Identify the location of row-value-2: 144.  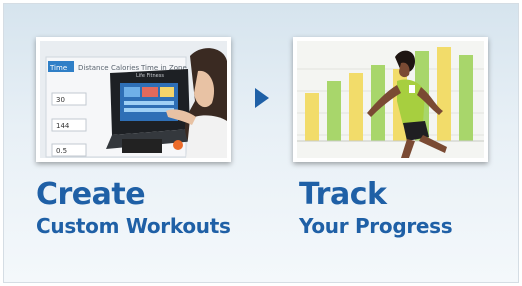
(63, 126).